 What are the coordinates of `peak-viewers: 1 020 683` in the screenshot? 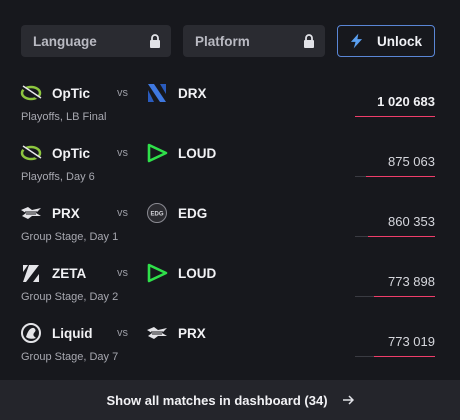 It's located at (406, 101).